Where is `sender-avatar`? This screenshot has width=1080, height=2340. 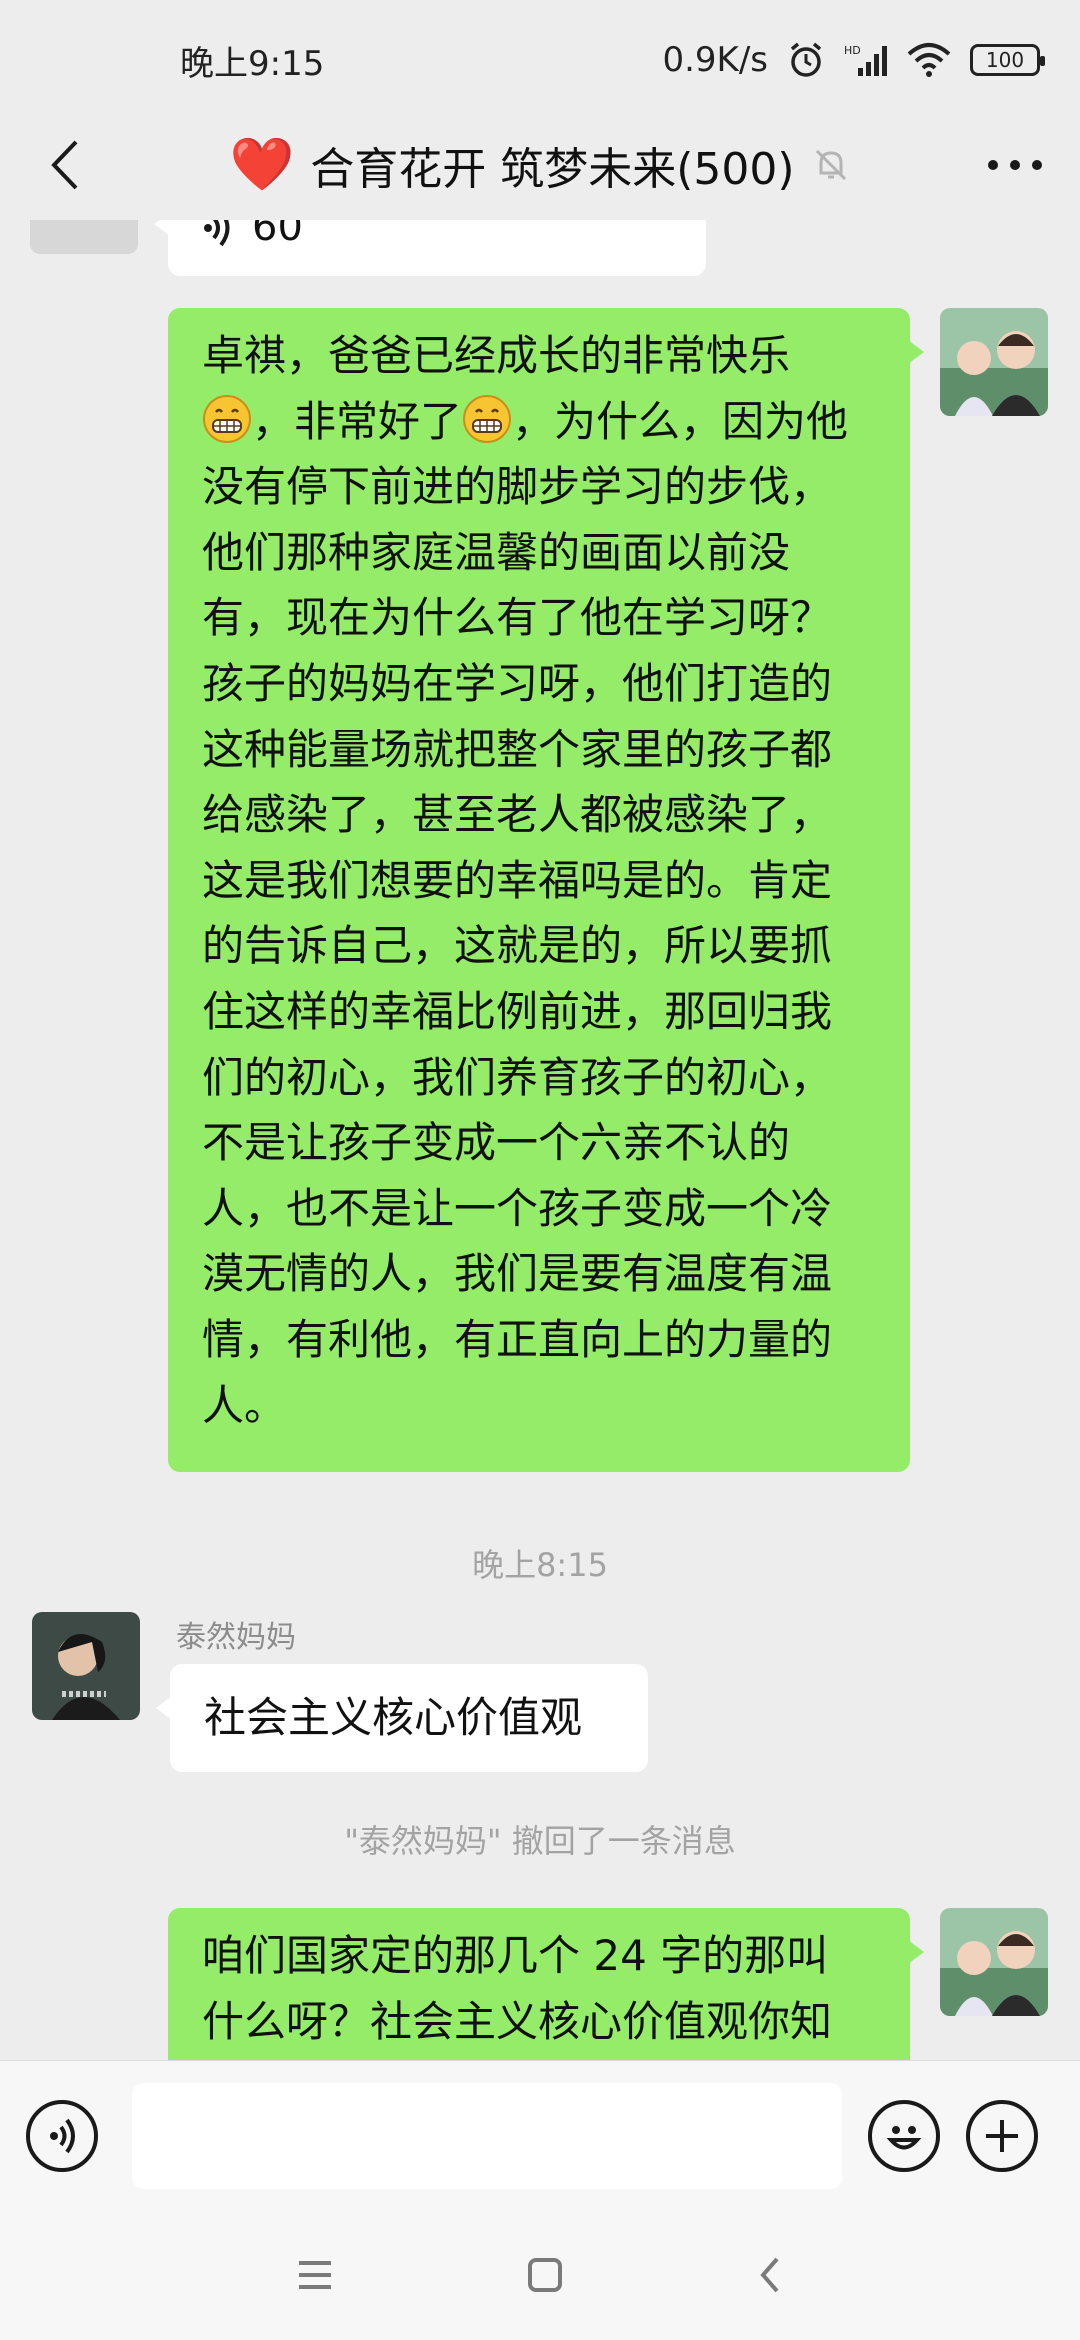 sender-avatar is located at coordinates (86, 1666).